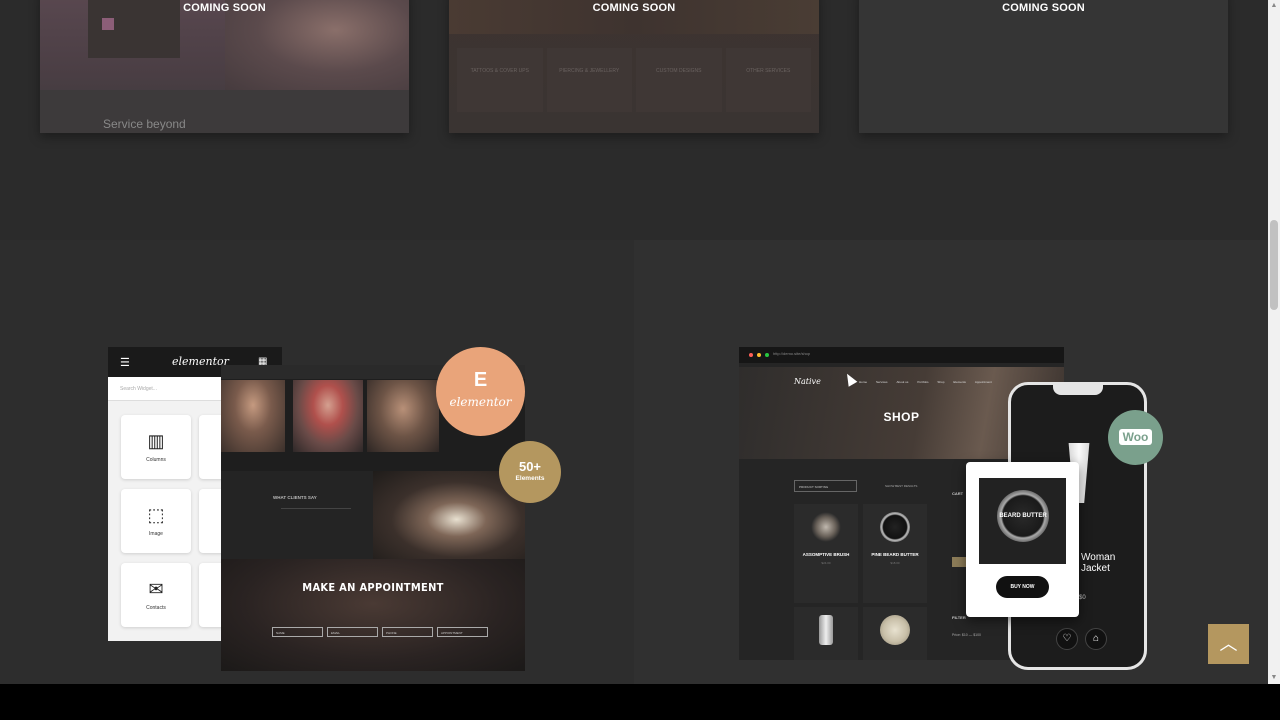 The height and width of the screenshot is (720, 1280). What do you see at coordinates (679, 80) in the screenshot?
I see `service-cell: CUSTOM DESIGNS` at bounding box center [679, 80].